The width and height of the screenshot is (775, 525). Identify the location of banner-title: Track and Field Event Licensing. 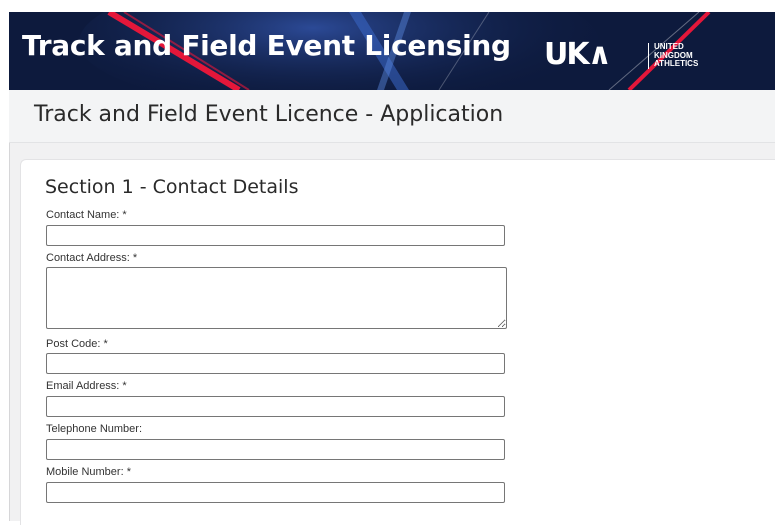
(266, 45).